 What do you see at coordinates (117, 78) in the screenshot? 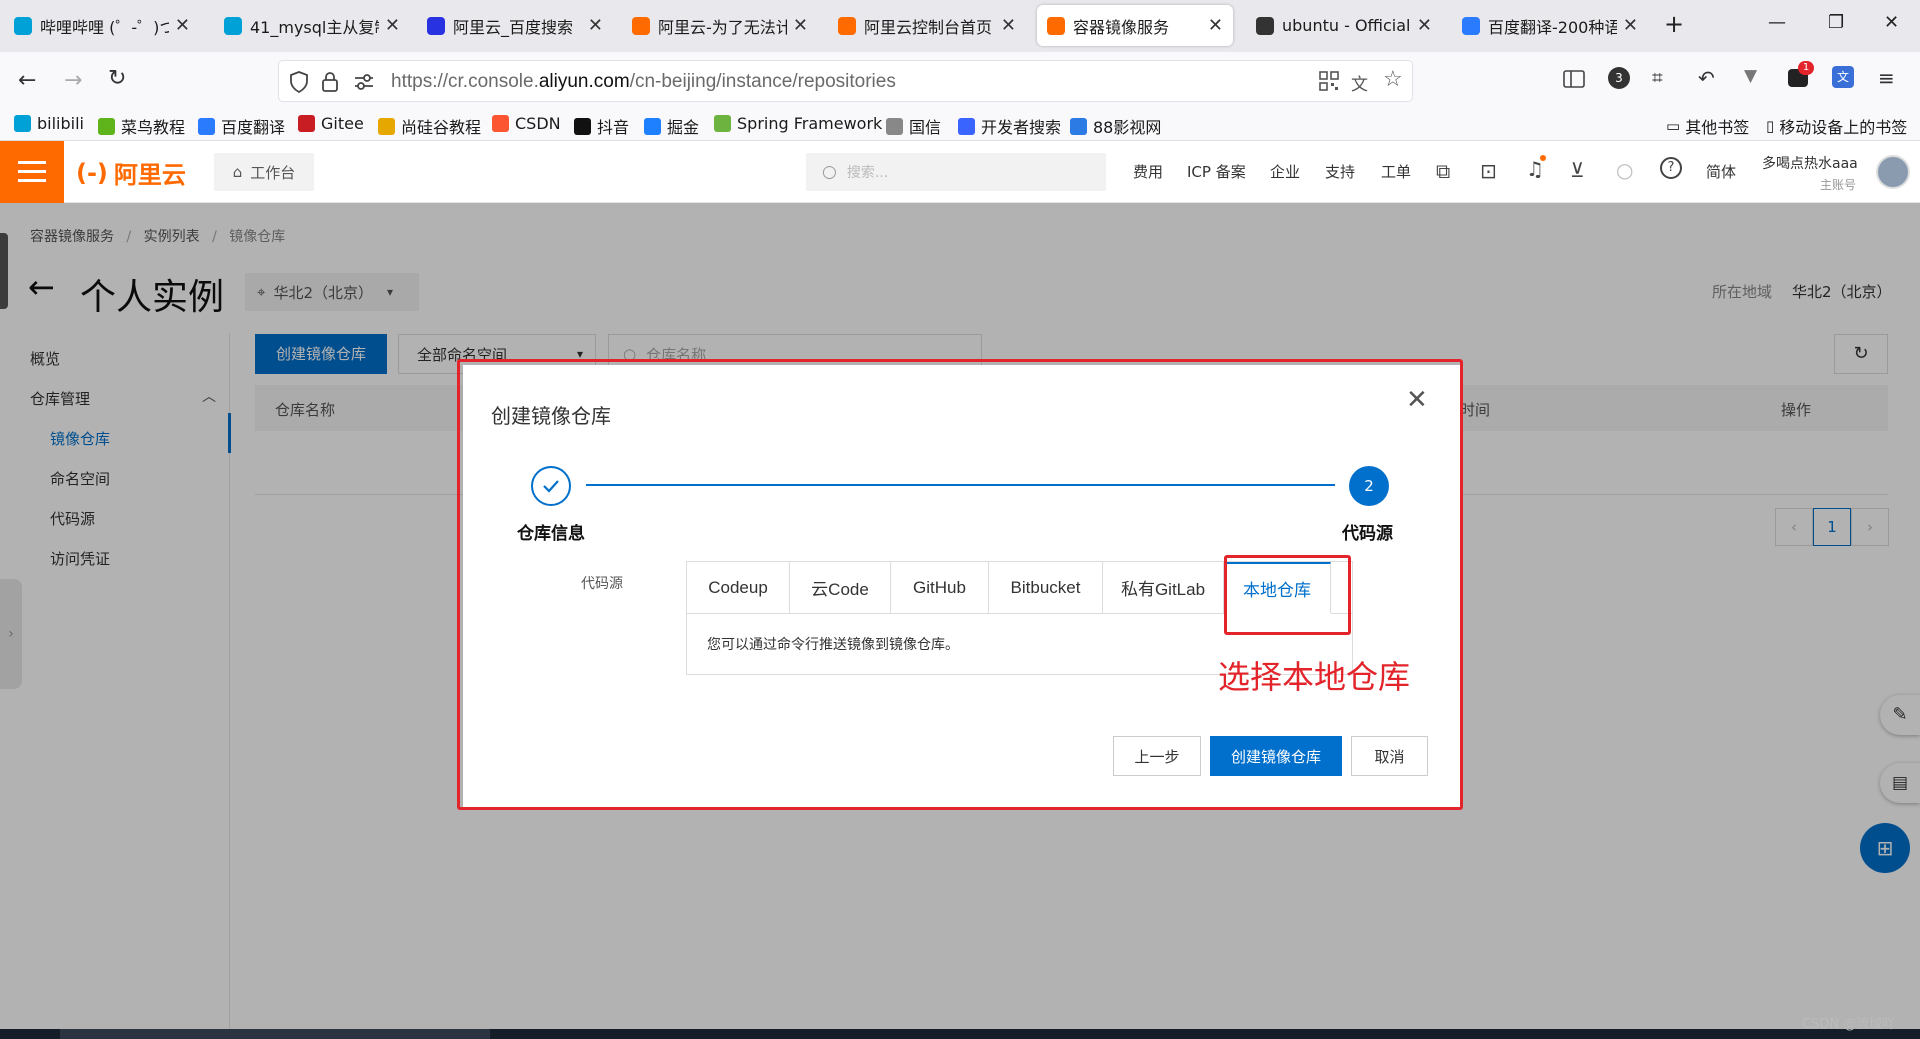
I see `reload-icon: ↻` at bounding box center [117, 78].